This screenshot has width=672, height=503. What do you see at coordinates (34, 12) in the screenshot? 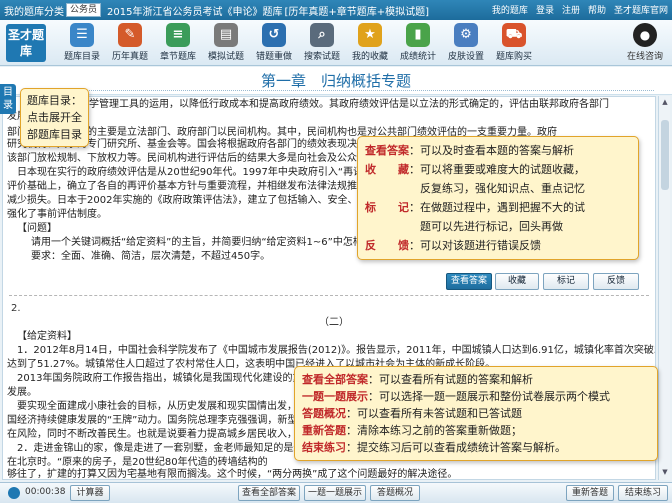
I see `category-label: 我的题库分类` at bounding box center [34, 12].